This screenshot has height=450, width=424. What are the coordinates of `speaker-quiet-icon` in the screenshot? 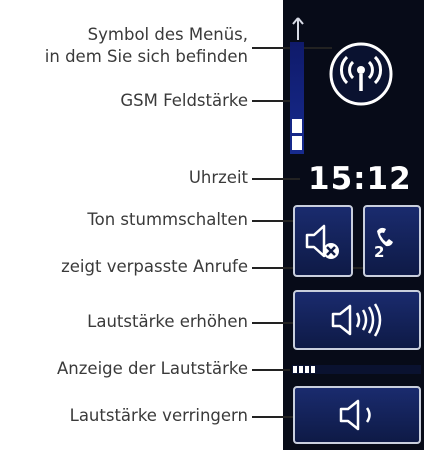 It's located at (355, 415).